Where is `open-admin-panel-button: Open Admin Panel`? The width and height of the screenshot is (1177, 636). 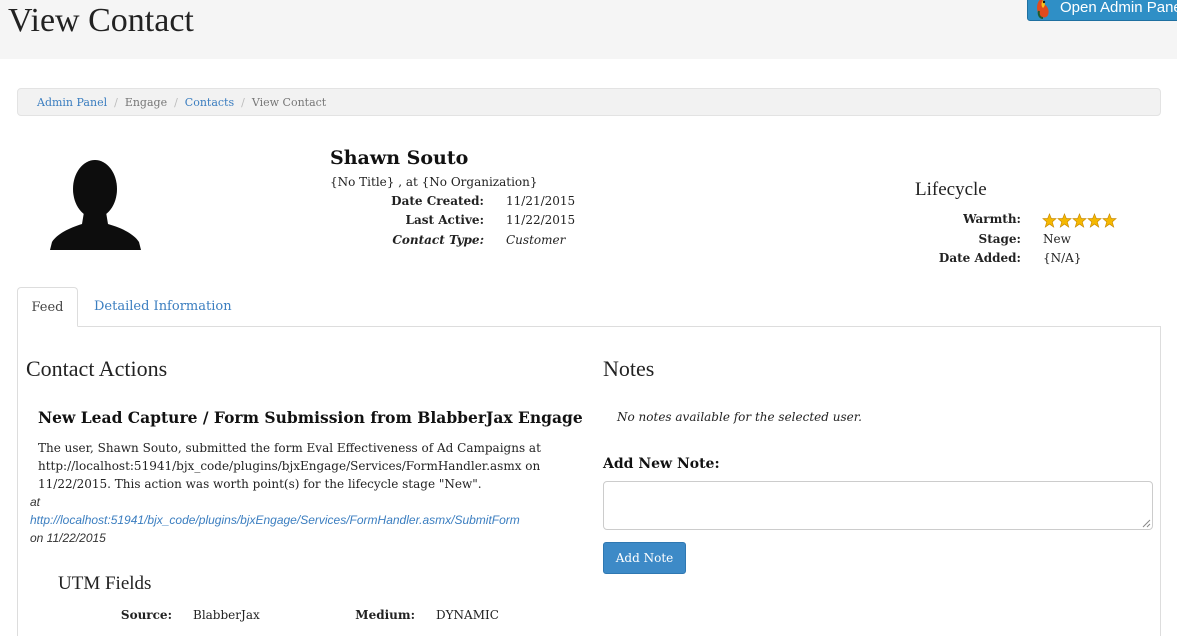 open-admin-panel-button: Open Admin Panel is located at coordinates (1102, 10).